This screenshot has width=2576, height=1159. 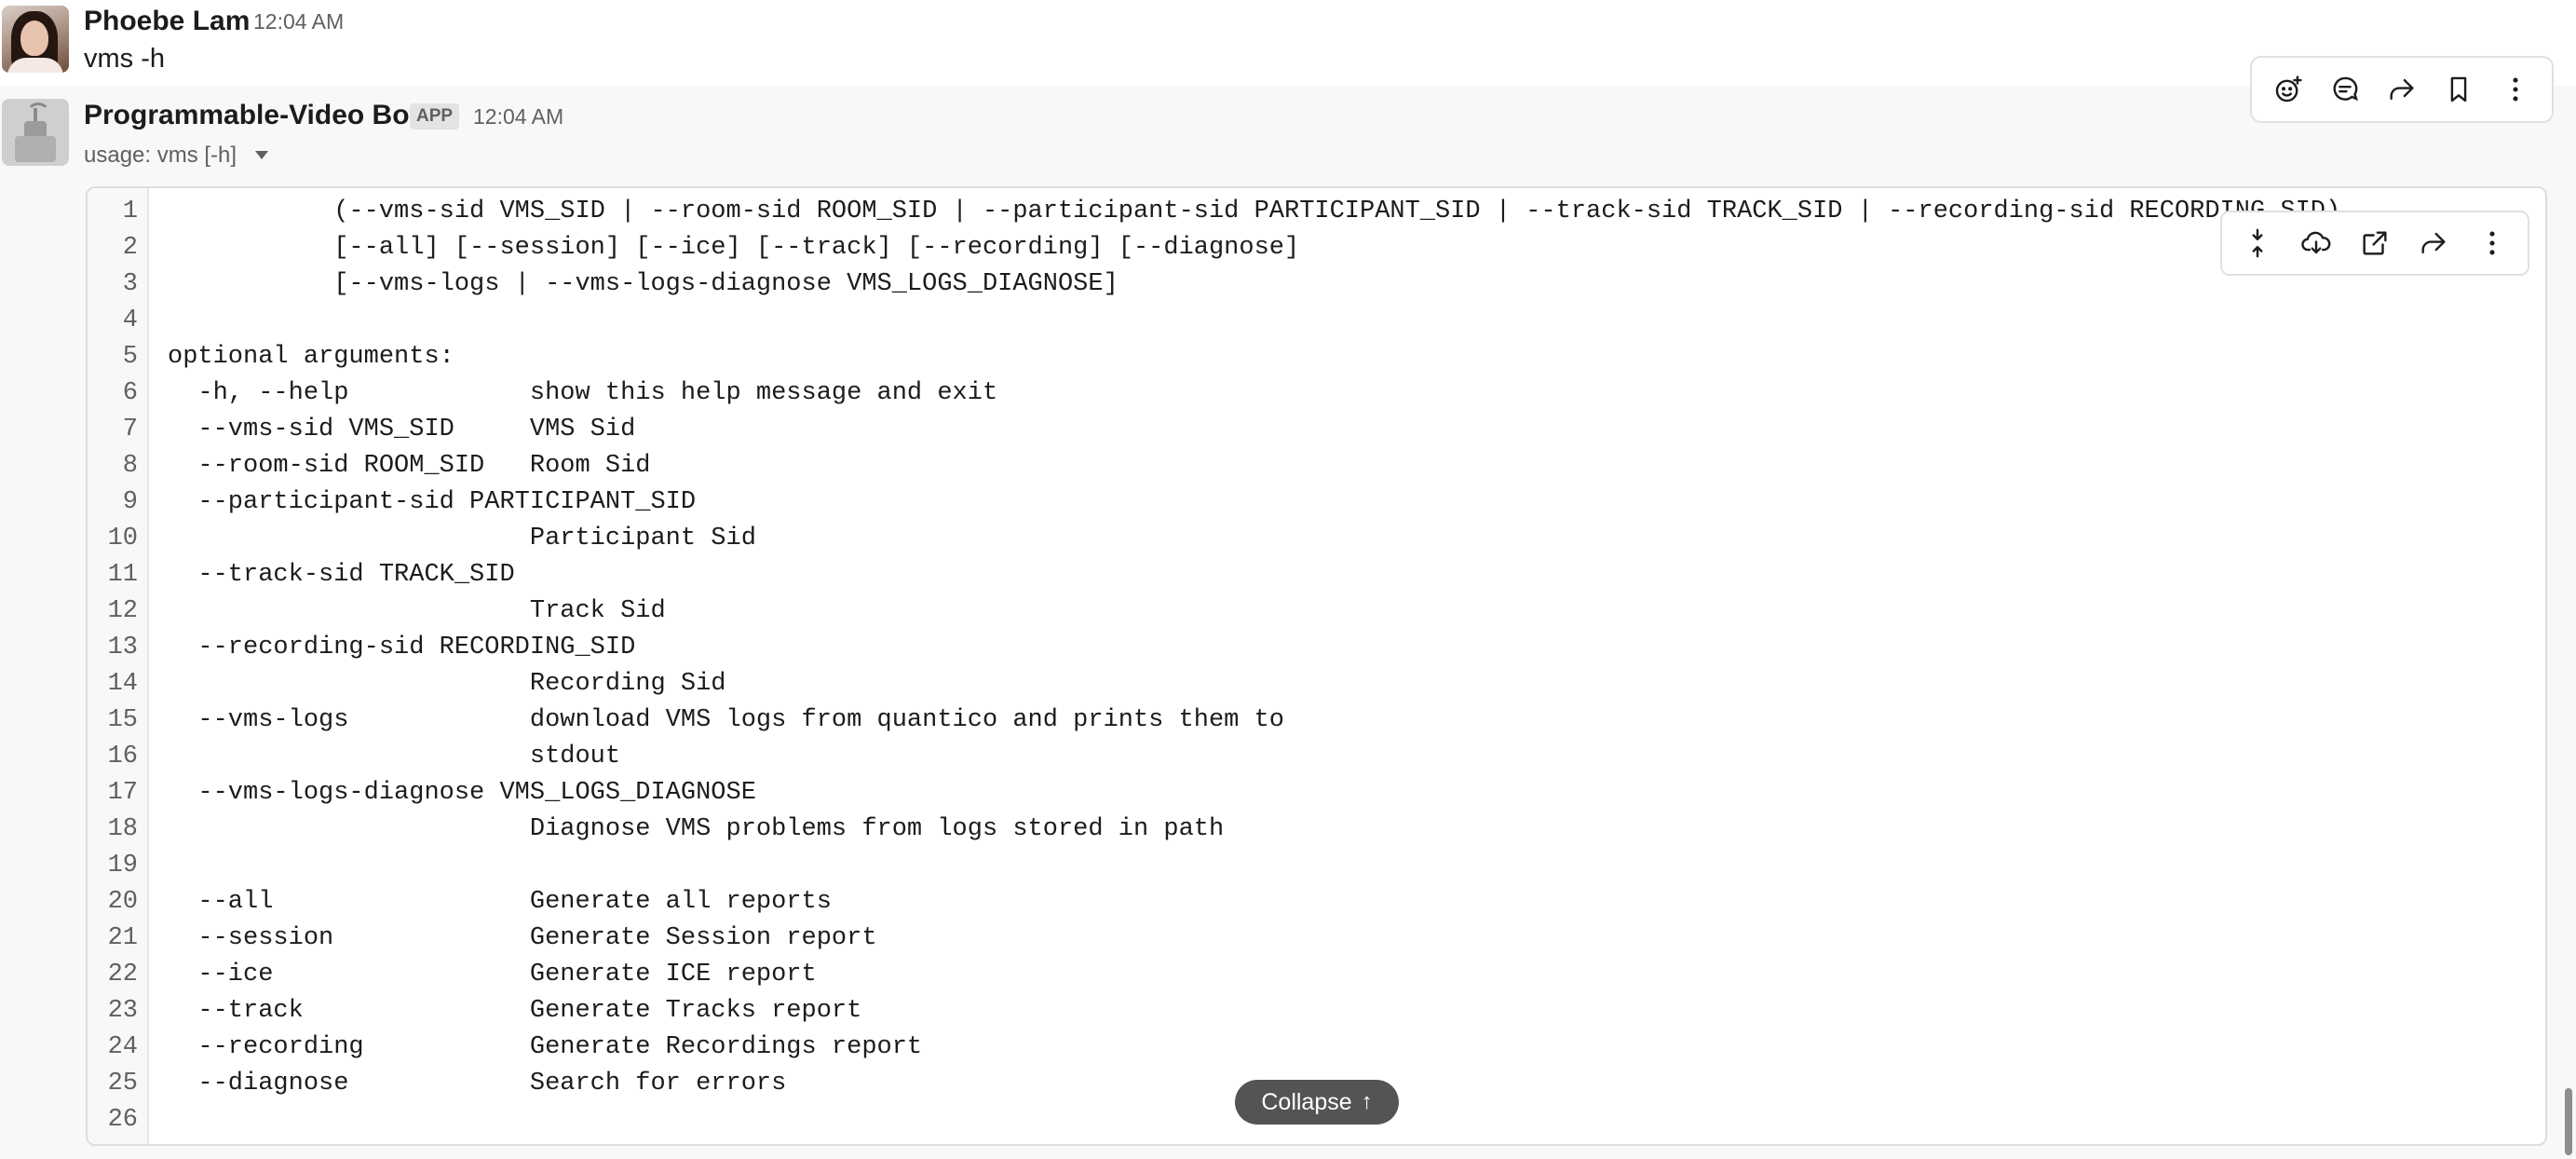 What do you see at coordinates (122, 938) in the screenshot?
I see `line-number: 21` at bounding box center [122, 938].